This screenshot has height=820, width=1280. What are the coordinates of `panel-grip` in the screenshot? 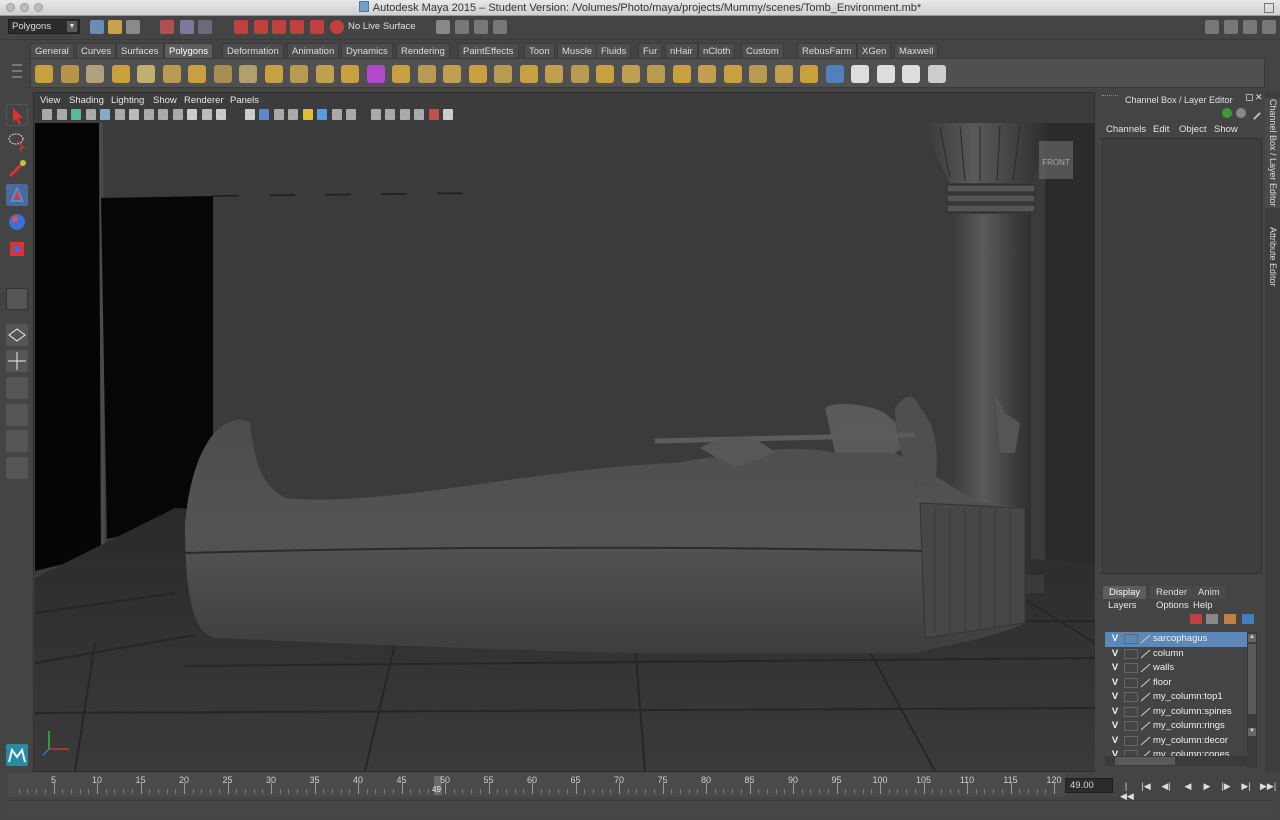 It's located at (1110, 96).